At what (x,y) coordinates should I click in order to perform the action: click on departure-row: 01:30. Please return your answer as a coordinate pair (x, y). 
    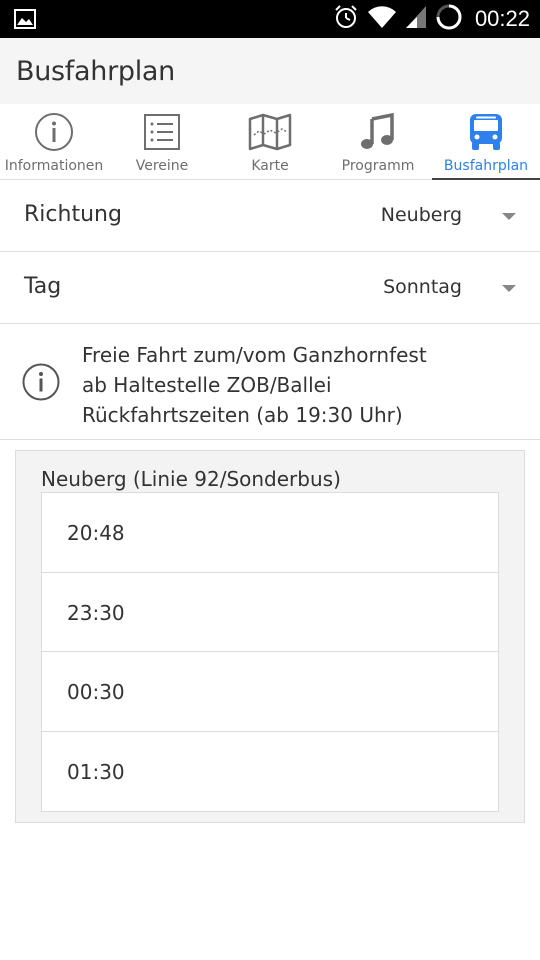
    Looking at the image, I should click on (270, 772).